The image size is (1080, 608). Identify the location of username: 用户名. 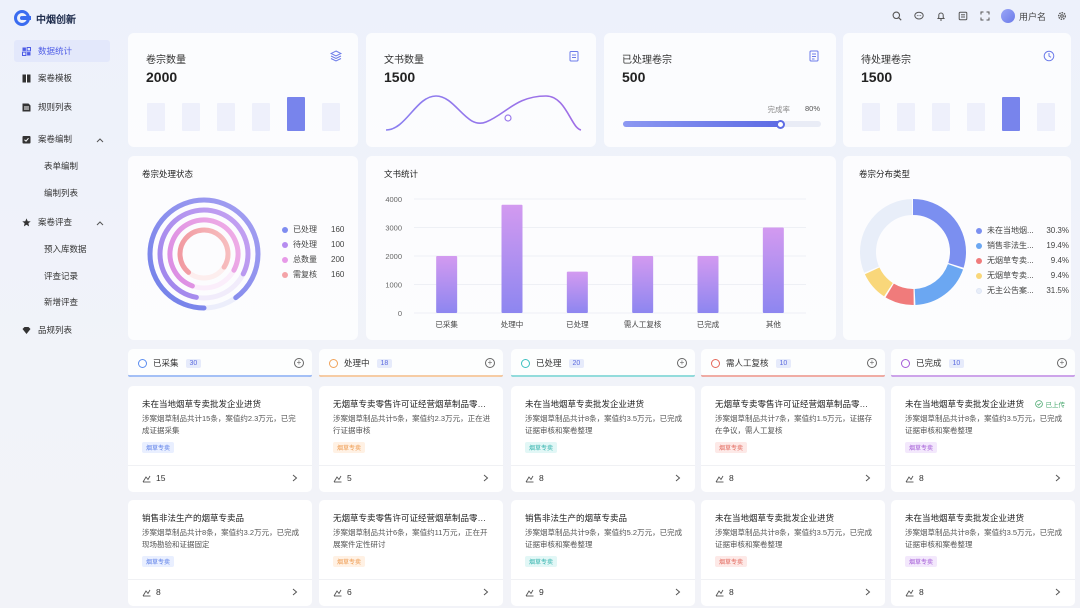
(1032, 16).